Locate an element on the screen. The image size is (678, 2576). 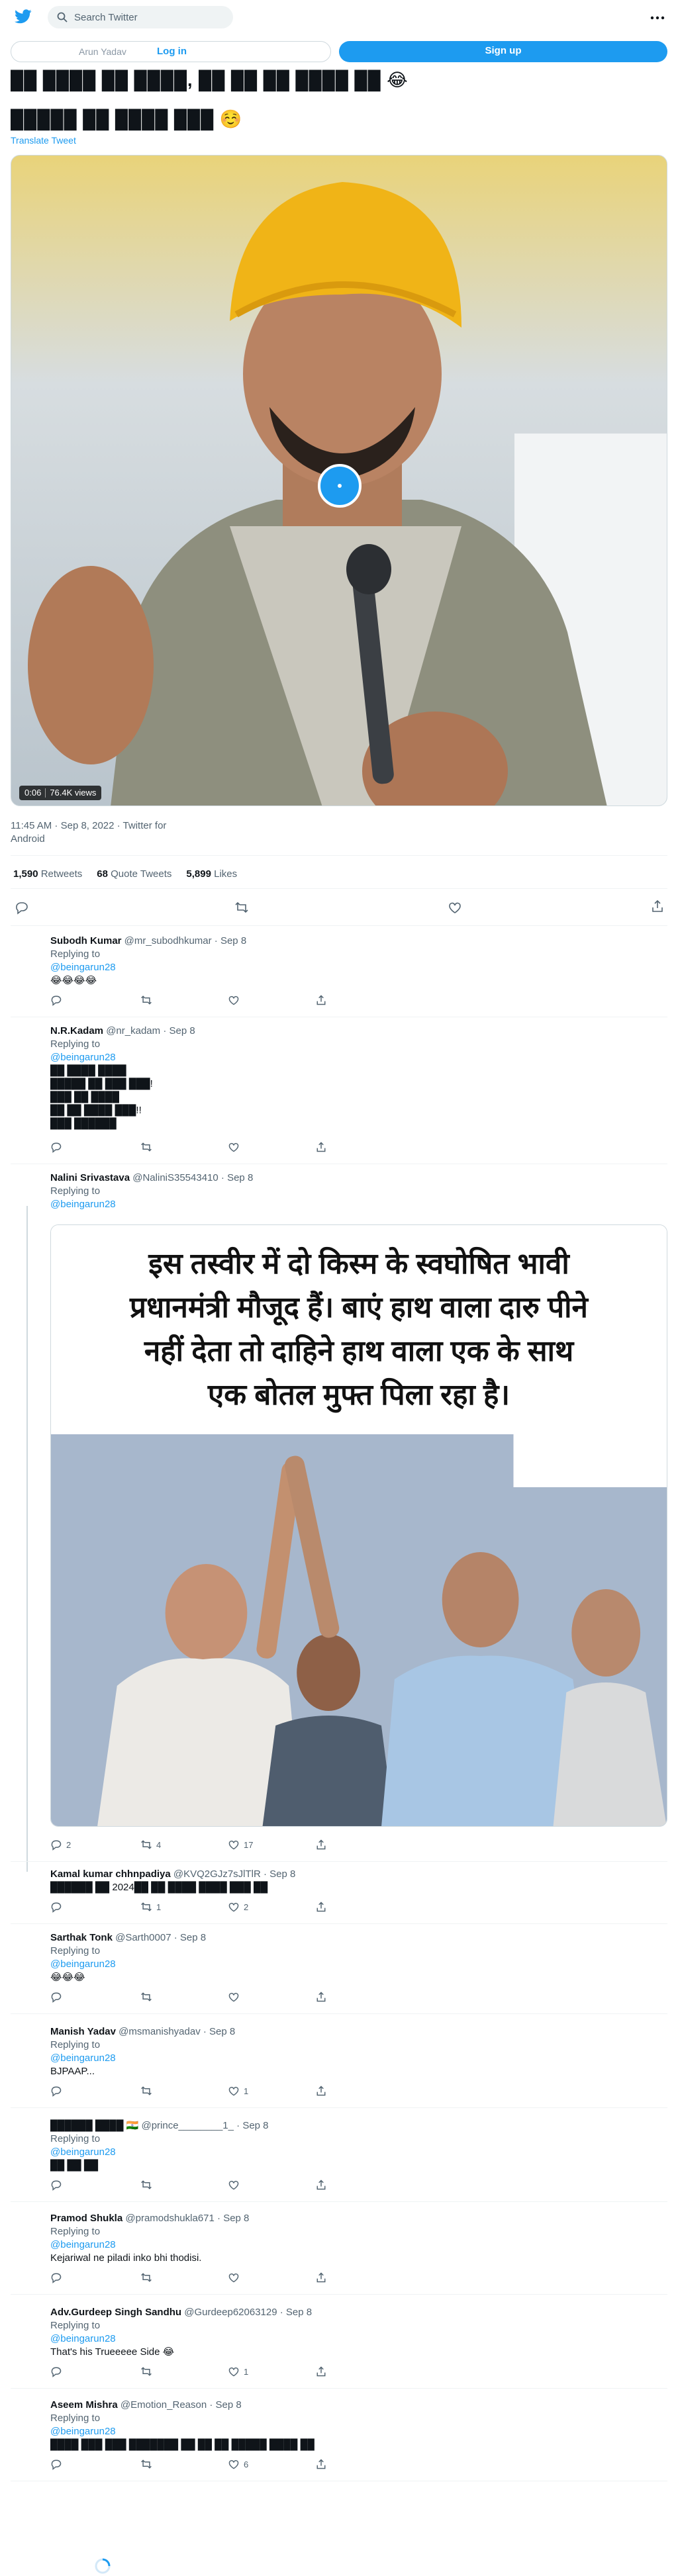
likes-stat: 5,899 Likes is located at coordinates (211, 874).